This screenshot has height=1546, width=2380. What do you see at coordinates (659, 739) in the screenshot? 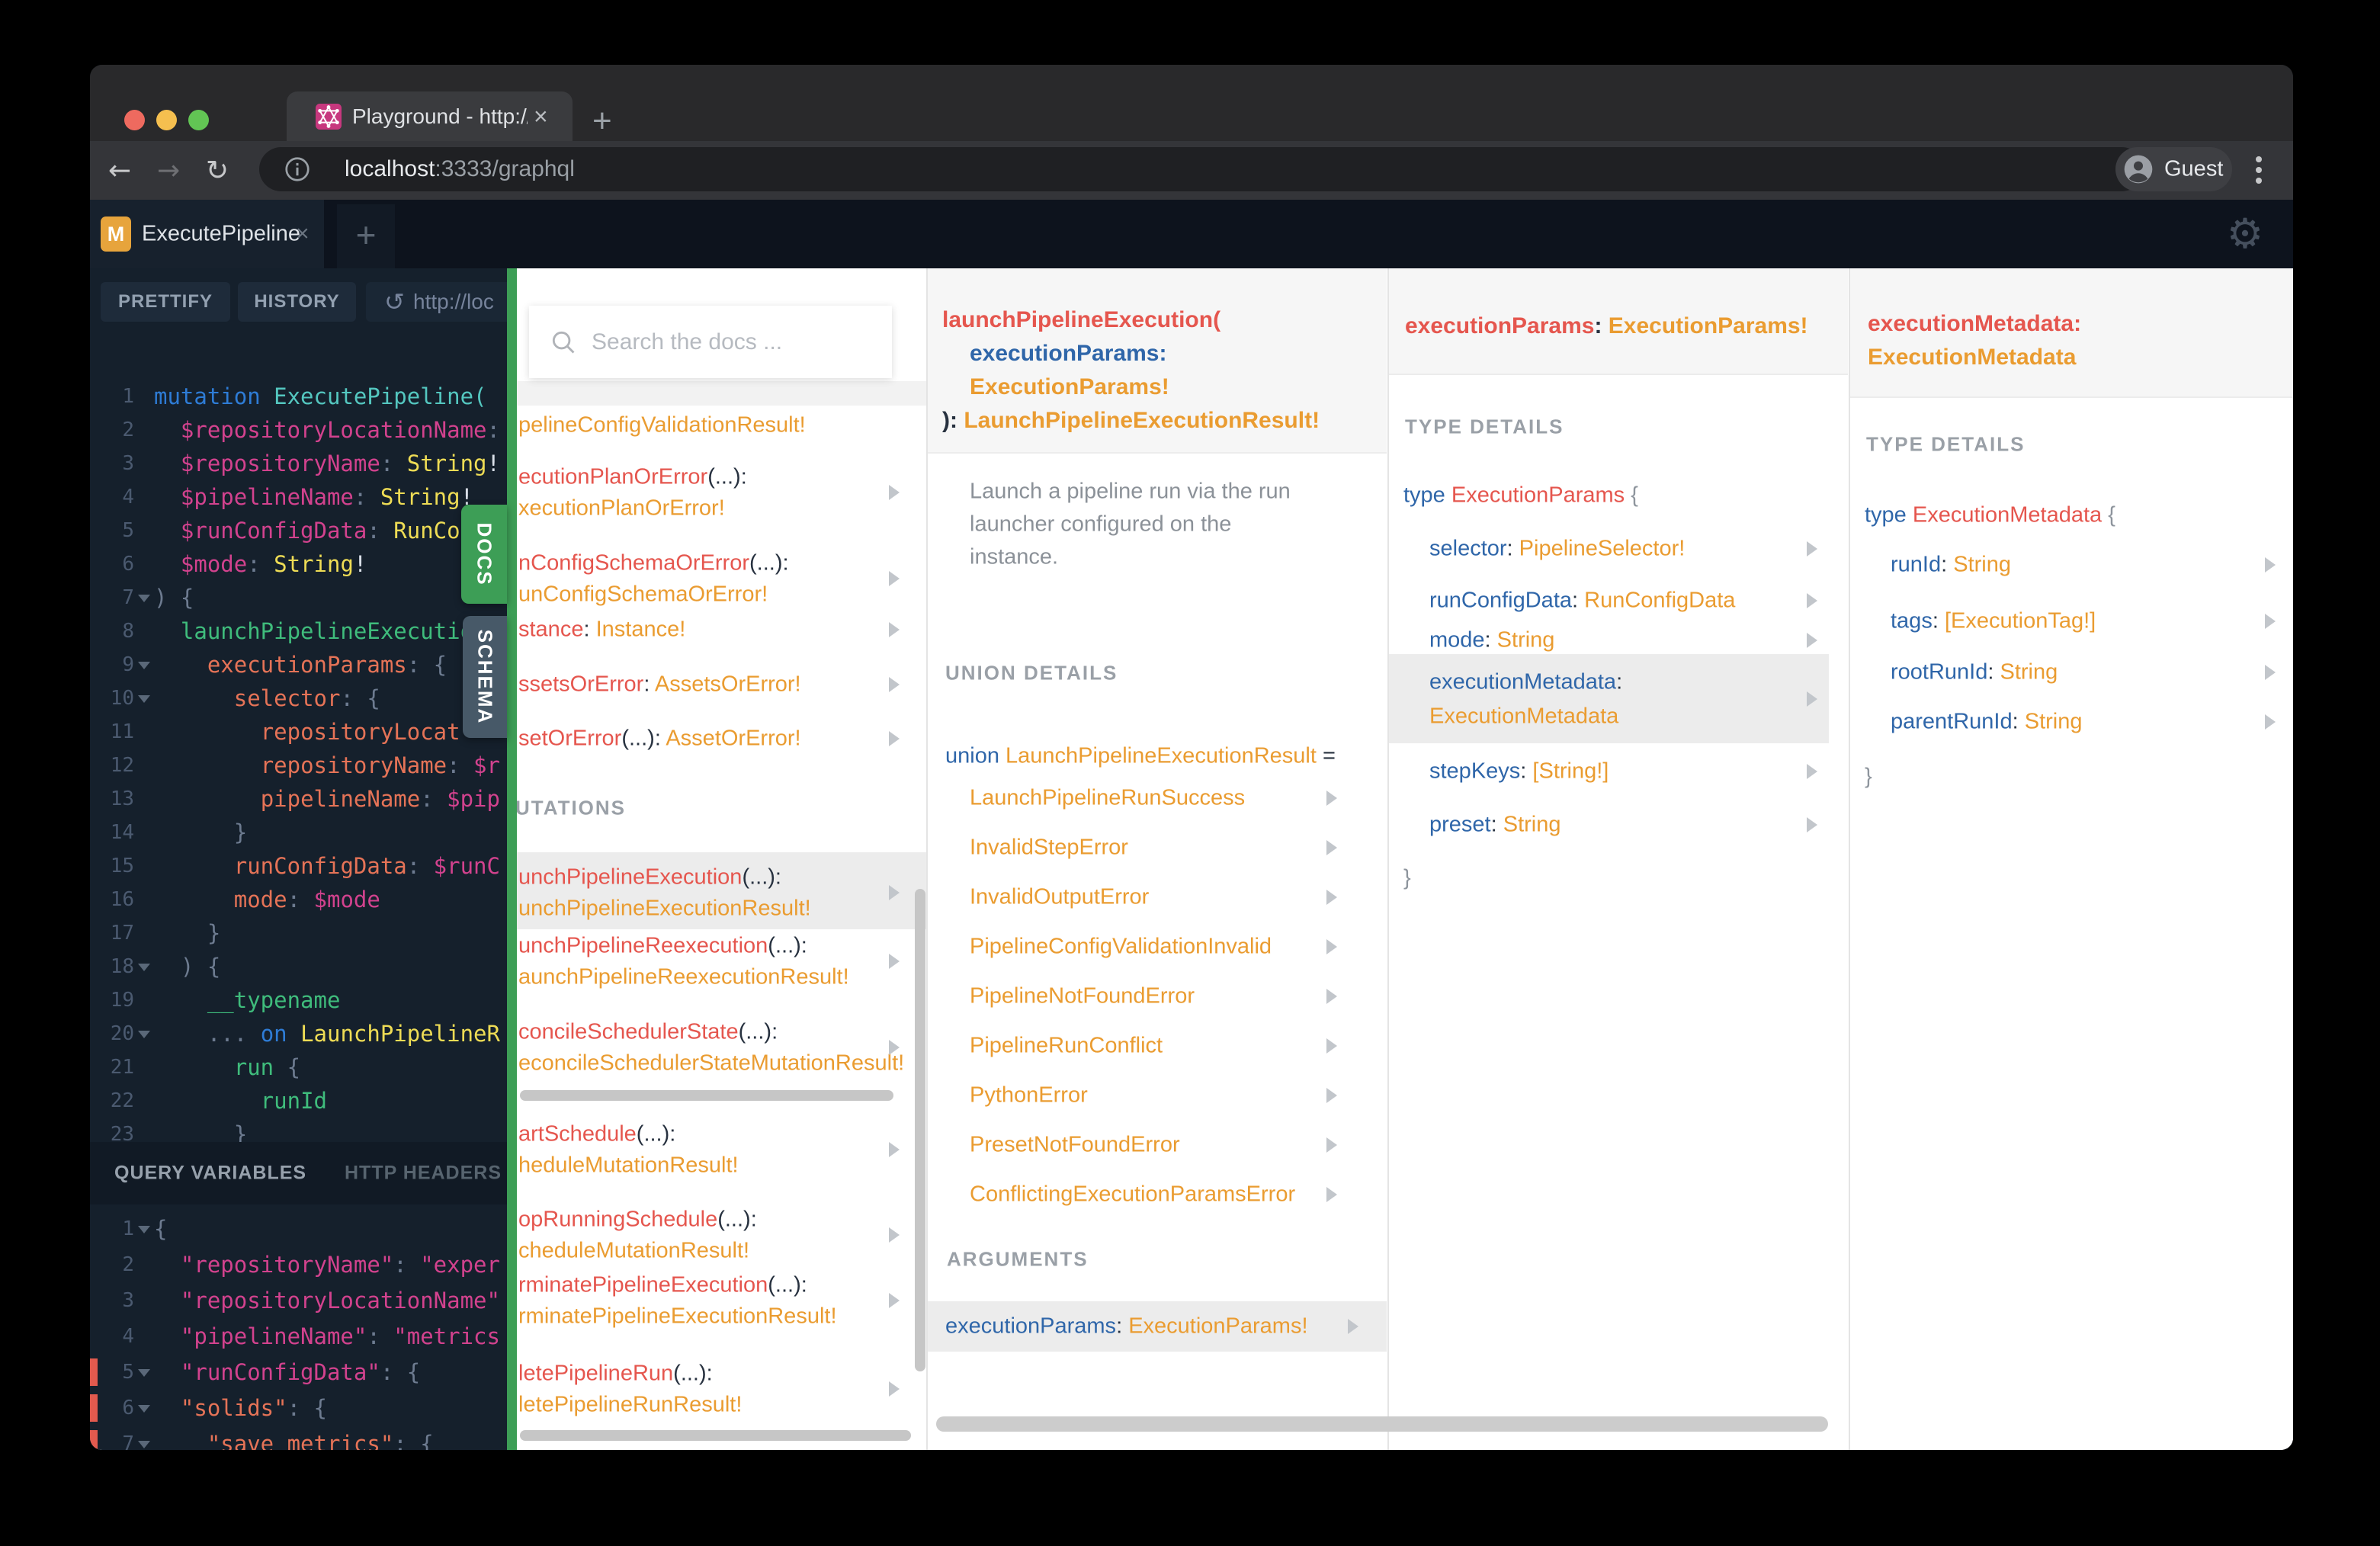
I see `doc-row: setOrError(...): AssetOrError!` at bounding box center [659, 739].